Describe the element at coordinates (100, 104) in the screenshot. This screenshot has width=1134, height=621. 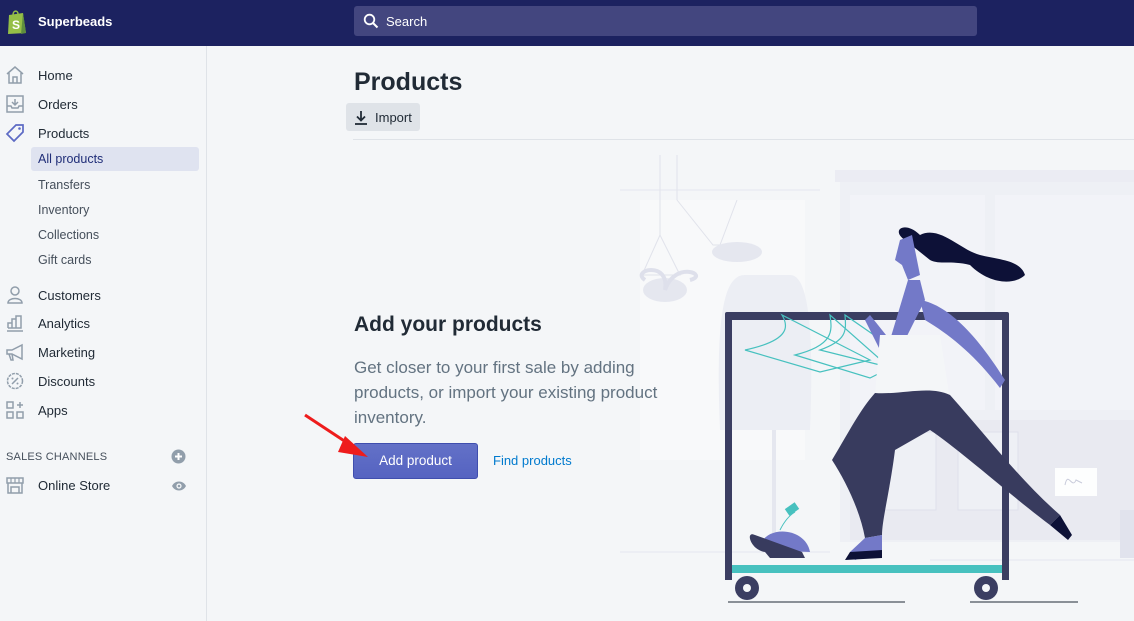
I see `sidebar-item-orders: Orders` at that location.